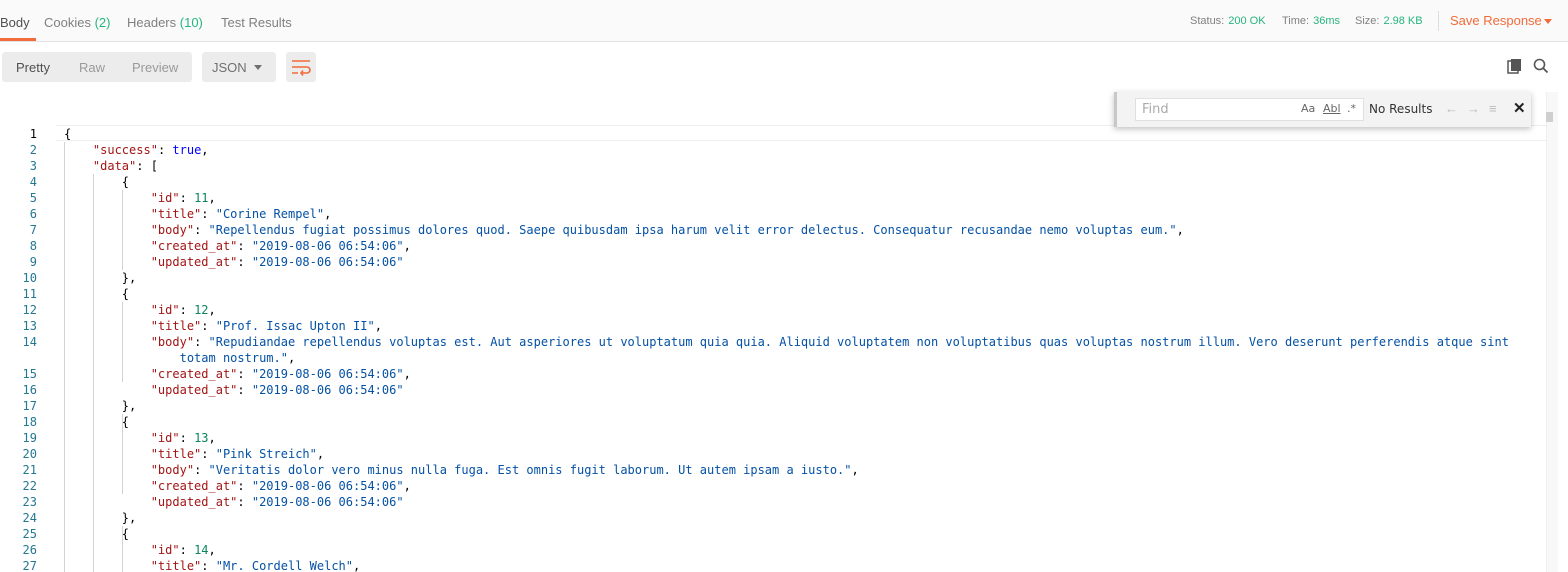 This screenshot has height=572, width=1568. I want to click on line-number: 23, so click(29, 502).